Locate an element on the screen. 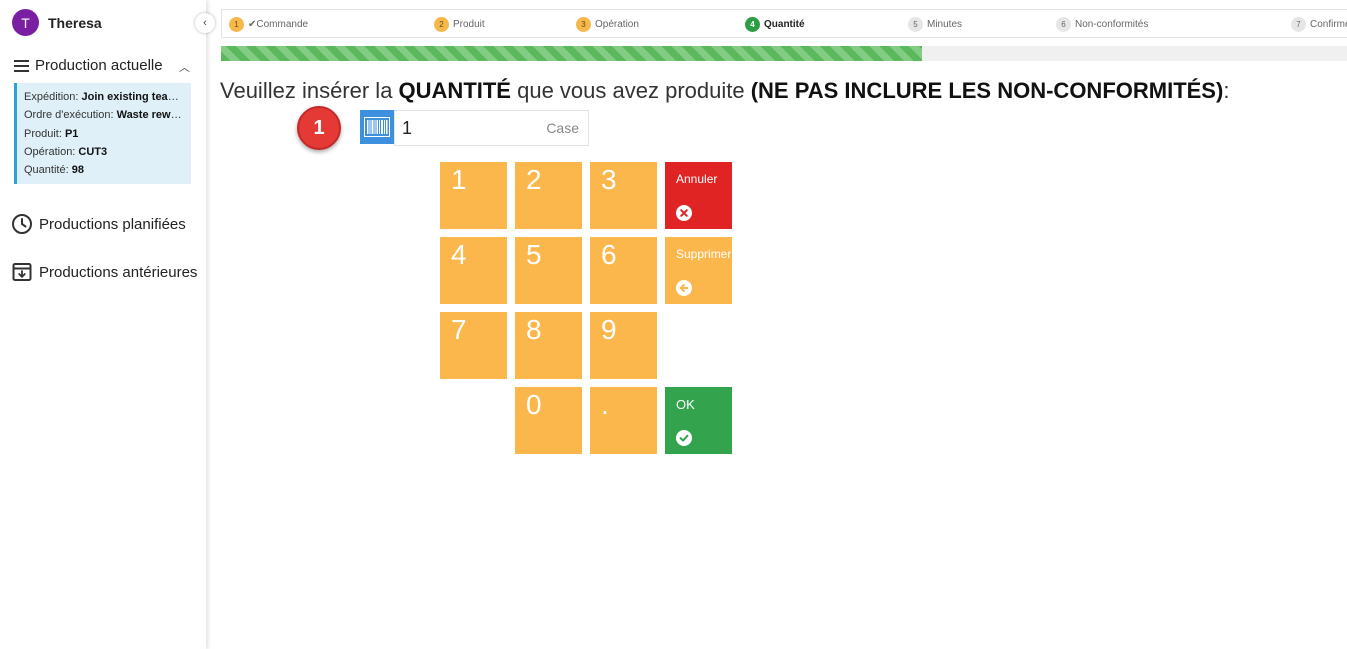  step-number: 3 is located at coordinates (583, 24).